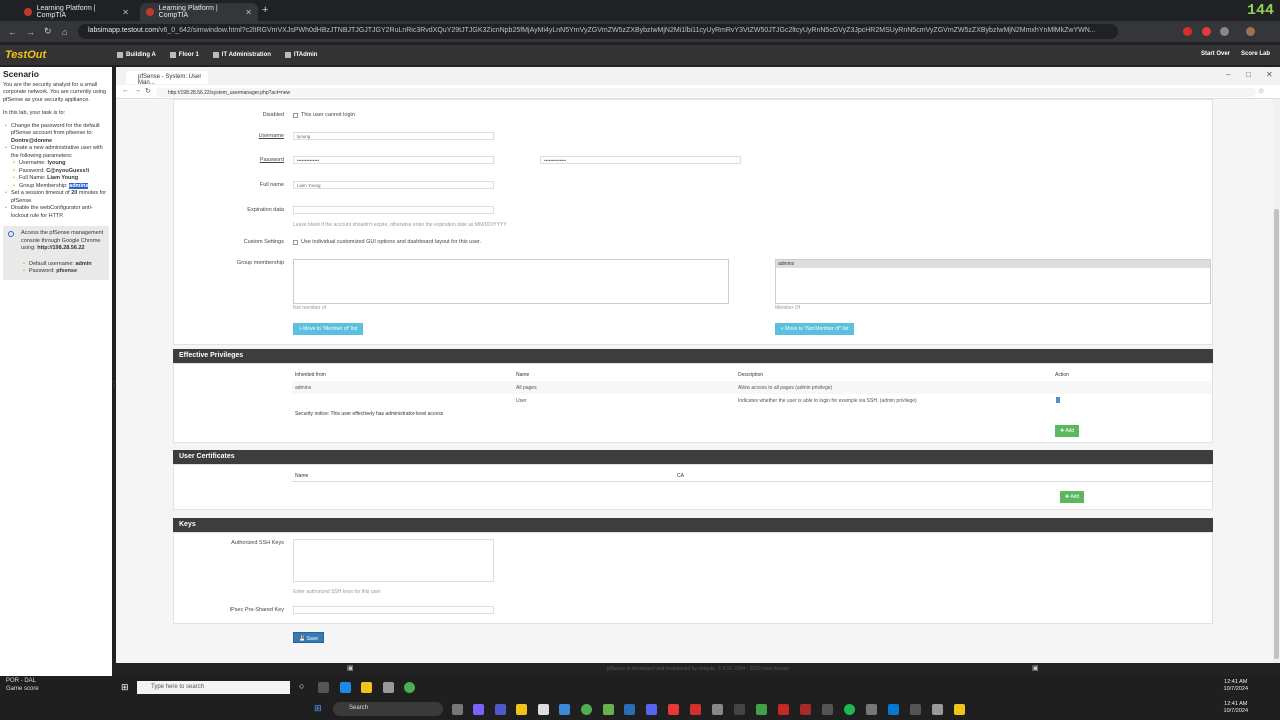  Describe the element at coordinates (150, 12) in the screenshot. I see `comptia-favicon-icon` at that location.